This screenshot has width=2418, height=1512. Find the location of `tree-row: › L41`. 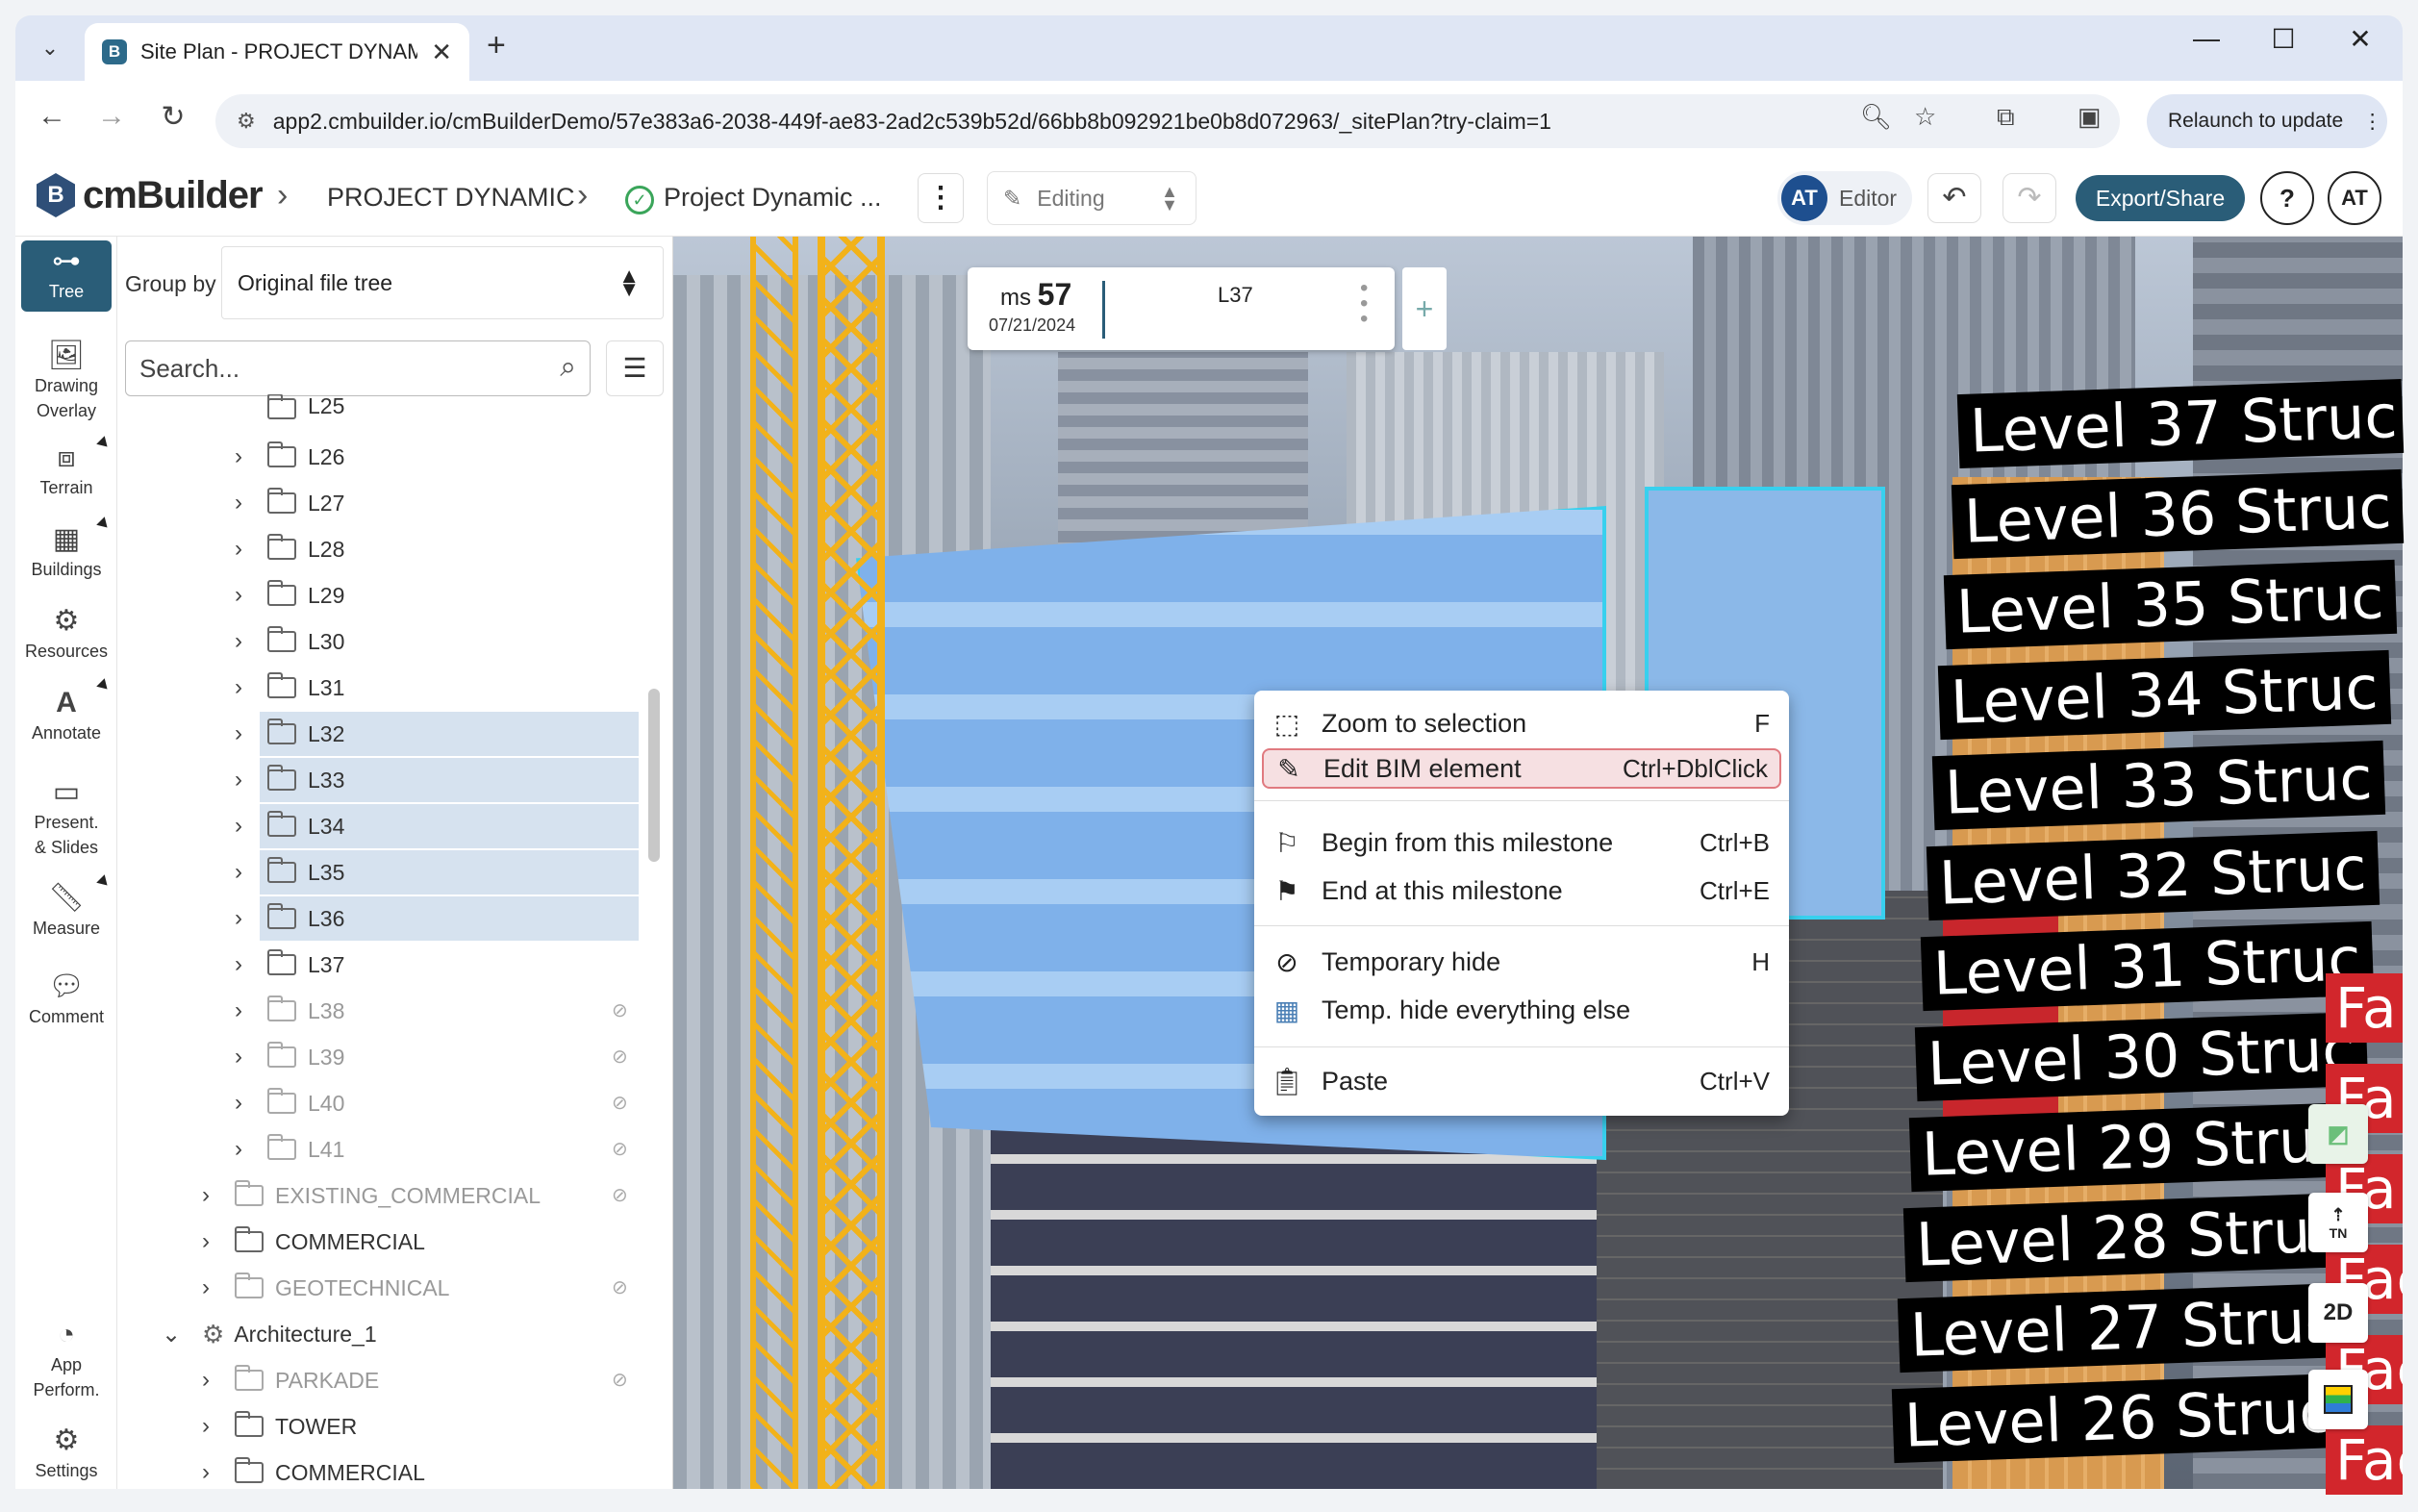

tree-row: › L41 is located at coordinates (437, 1150).